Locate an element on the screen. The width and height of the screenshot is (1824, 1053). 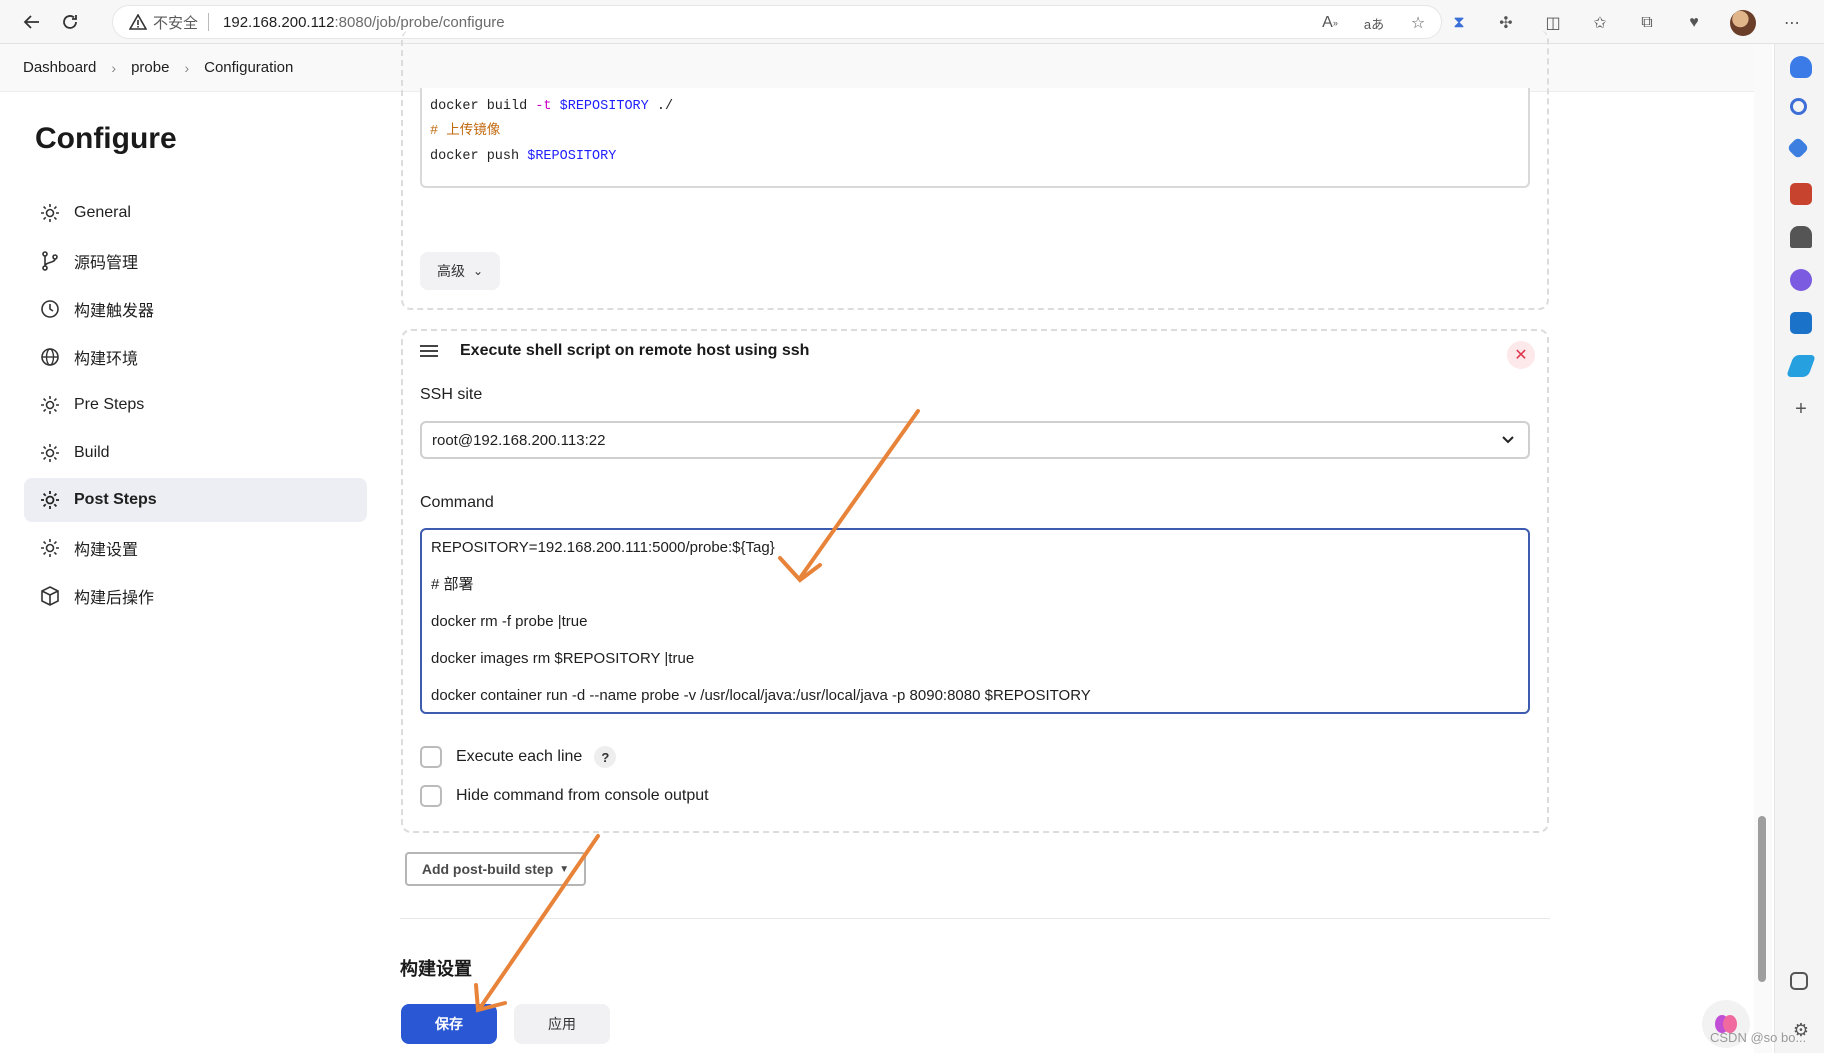
breadcrumb-probe: probe is located at coordinates (150, 67).